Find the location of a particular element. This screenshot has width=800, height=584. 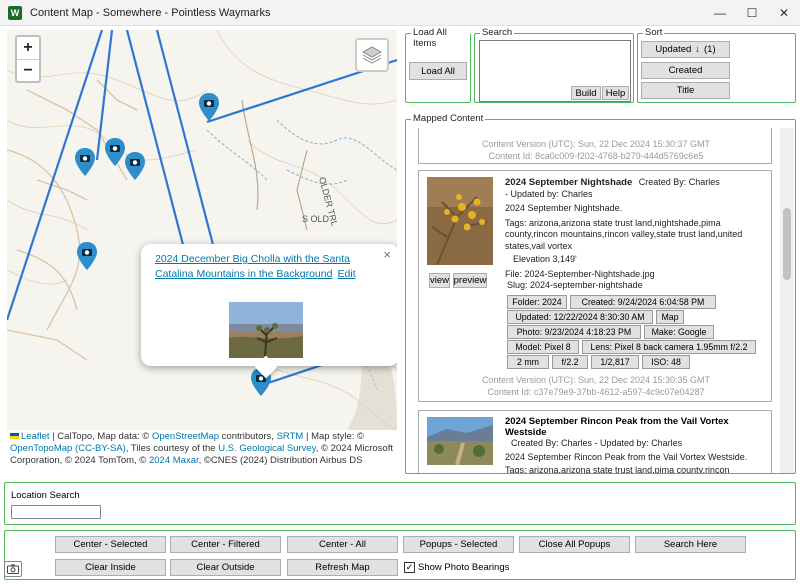

clear-inside-button: Clear Inside is located at coordinates (110, 567).